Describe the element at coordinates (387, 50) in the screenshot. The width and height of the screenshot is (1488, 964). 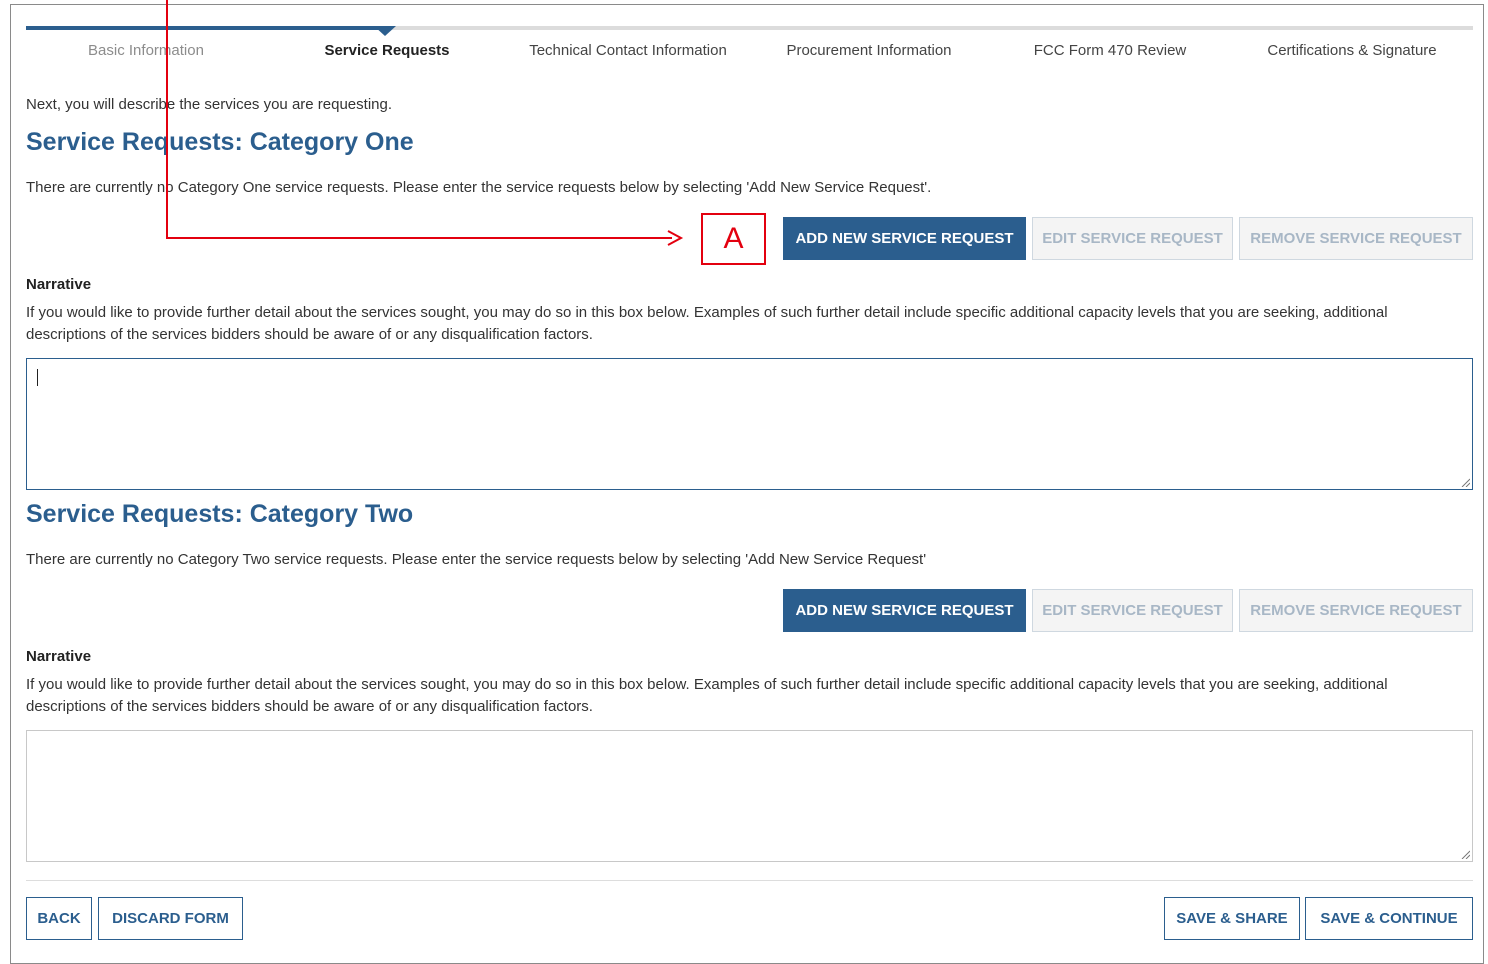
I see `step-service-requests: Service Requests` at that location.